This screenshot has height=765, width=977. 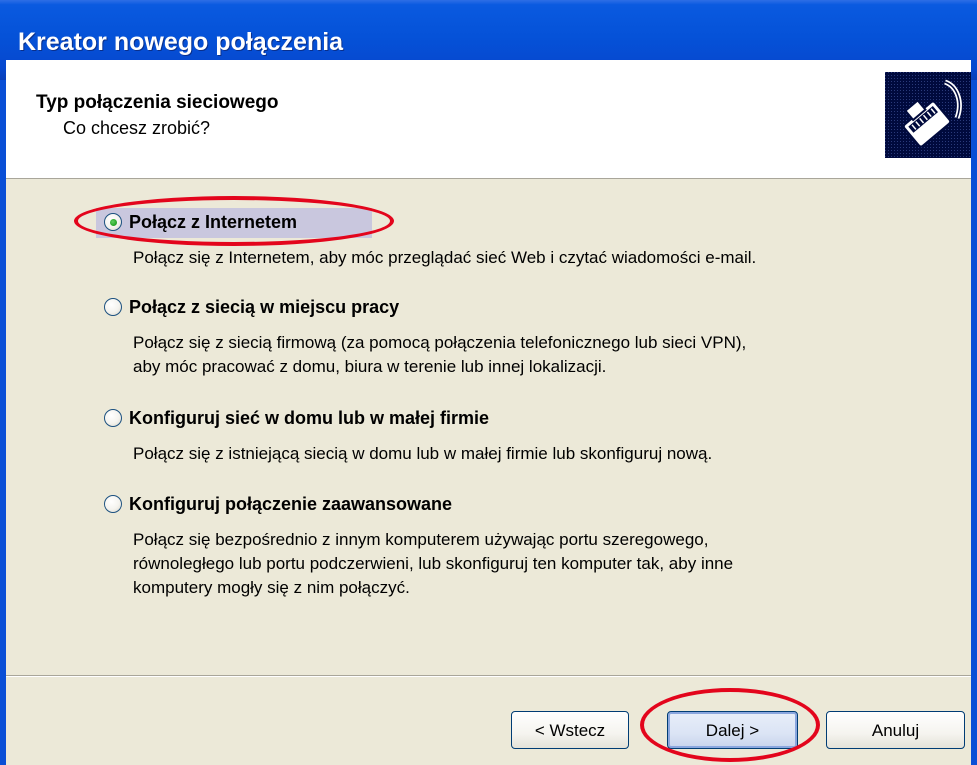 I want to click on radio-home-network, so click(x=113, y=418).